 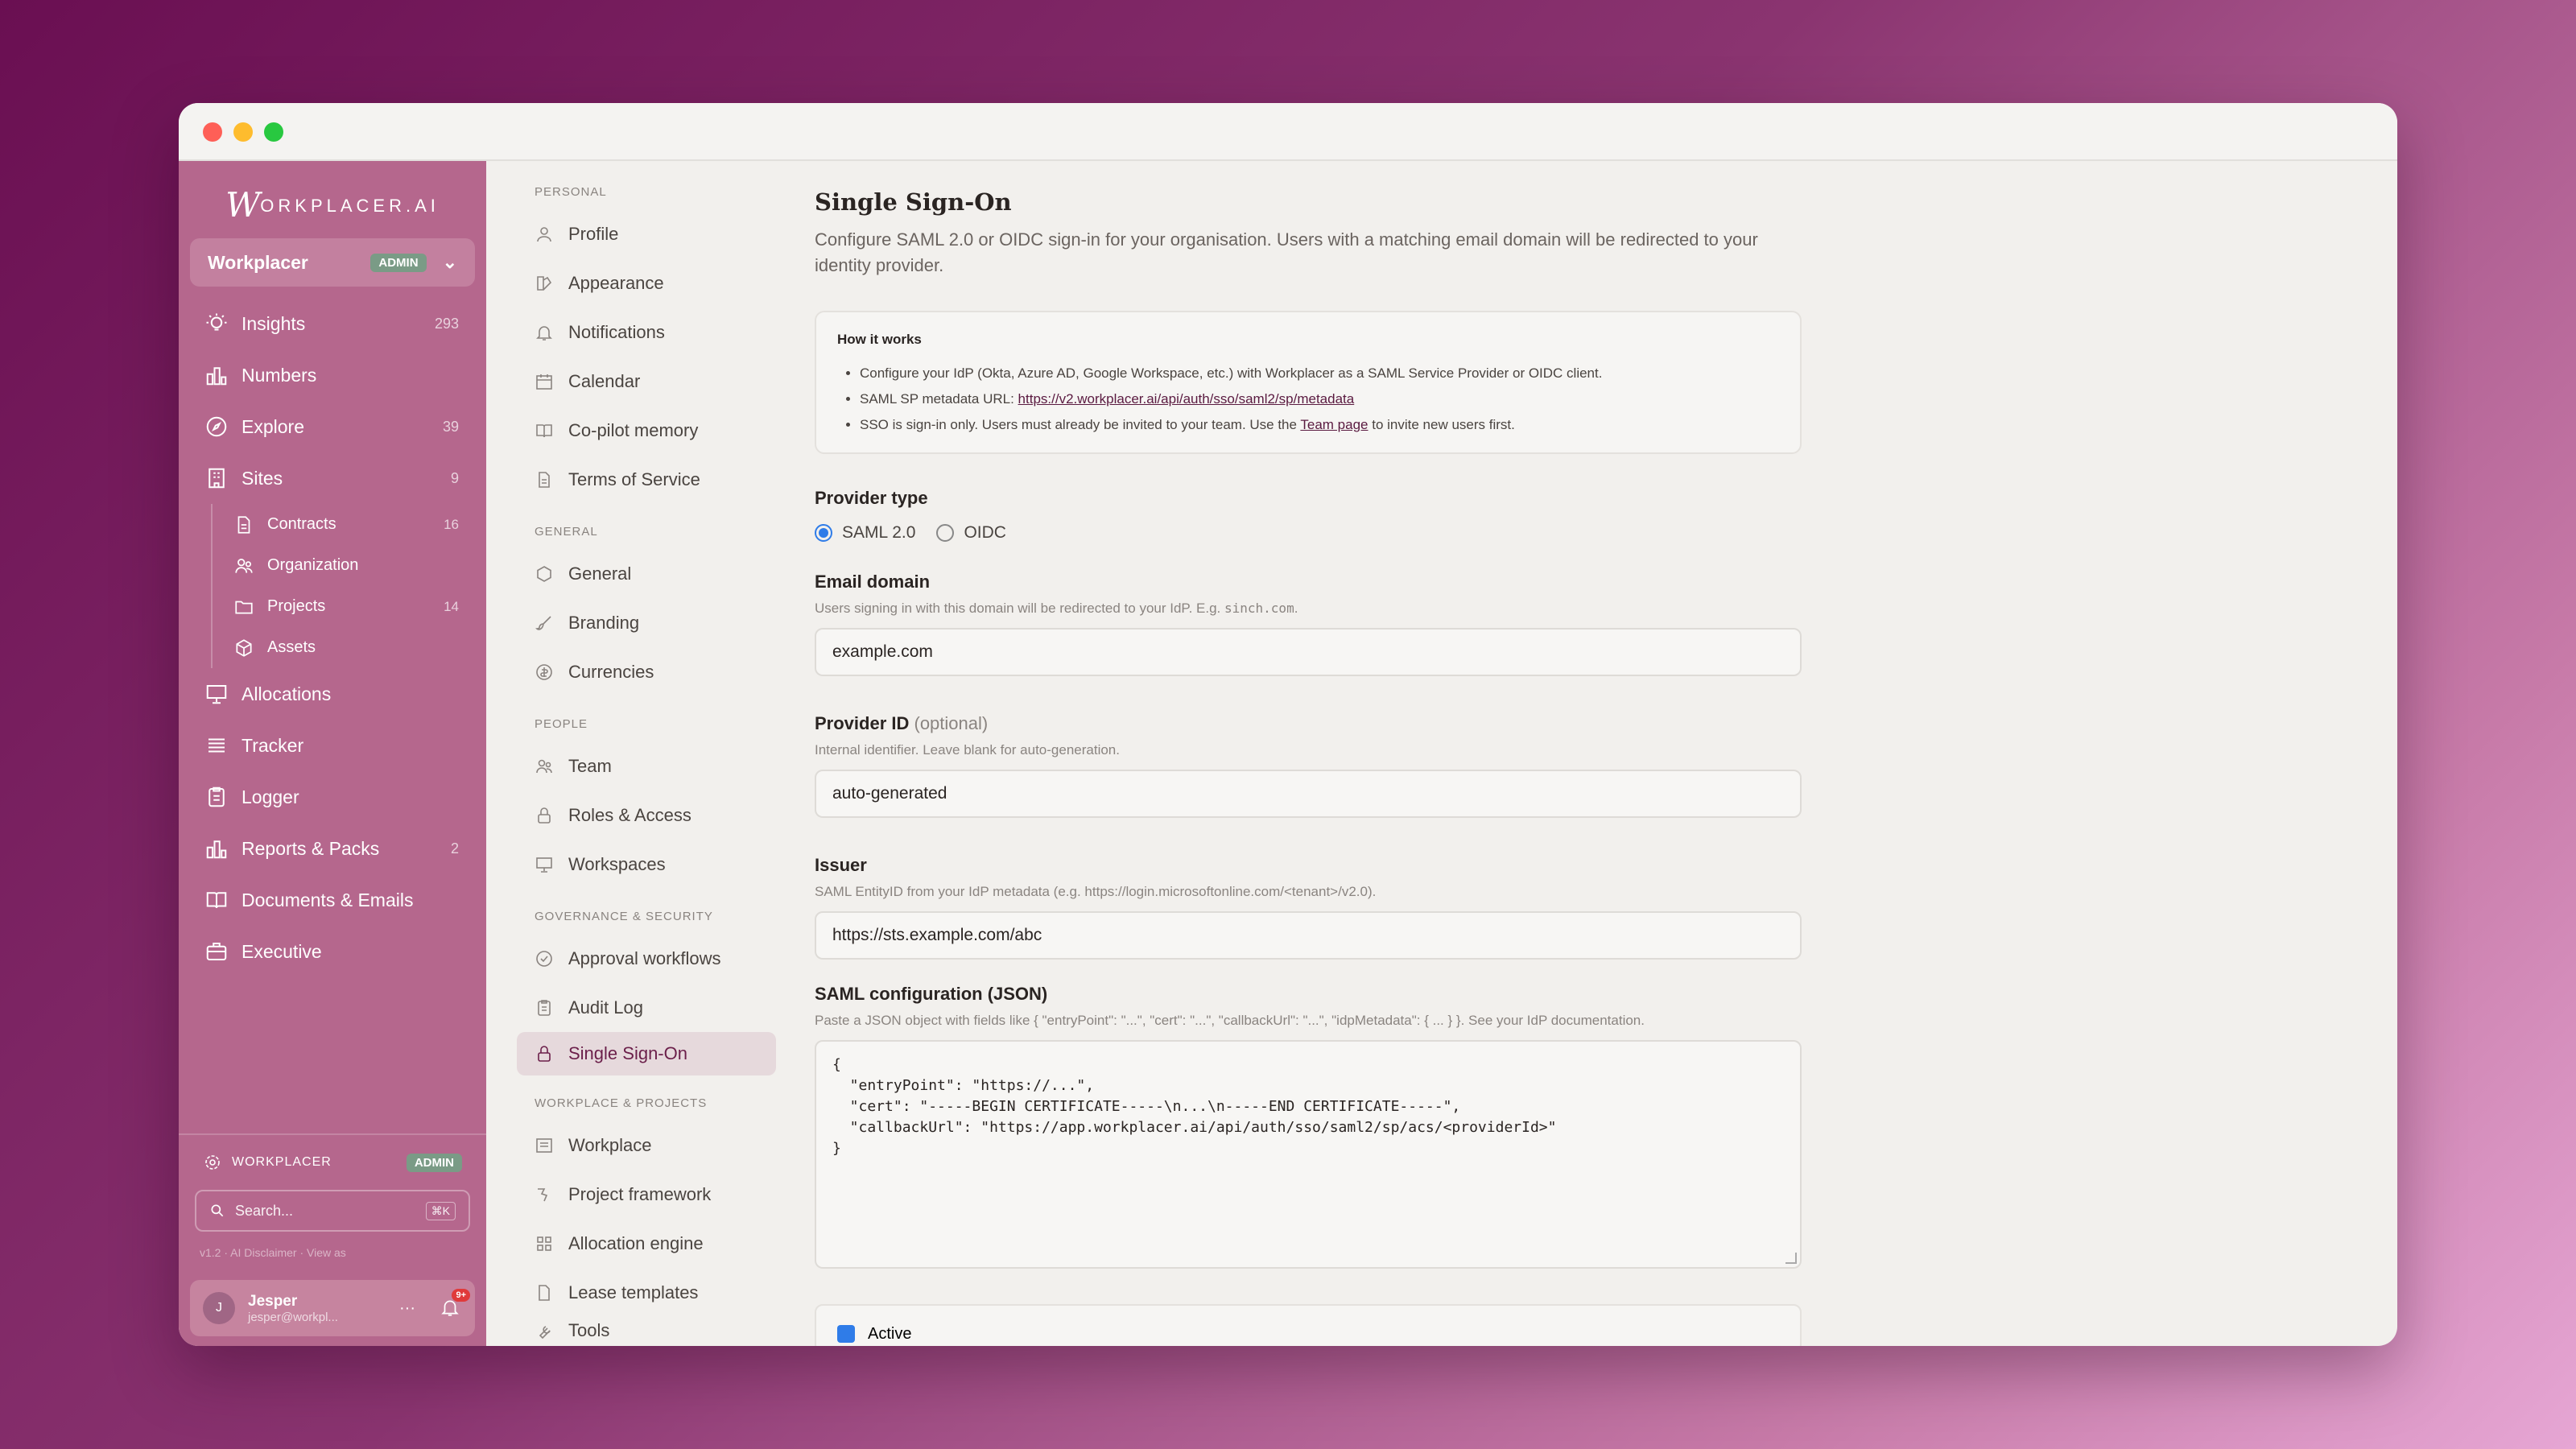 I want to click on layout-icon, so click(x=544, y=1145).